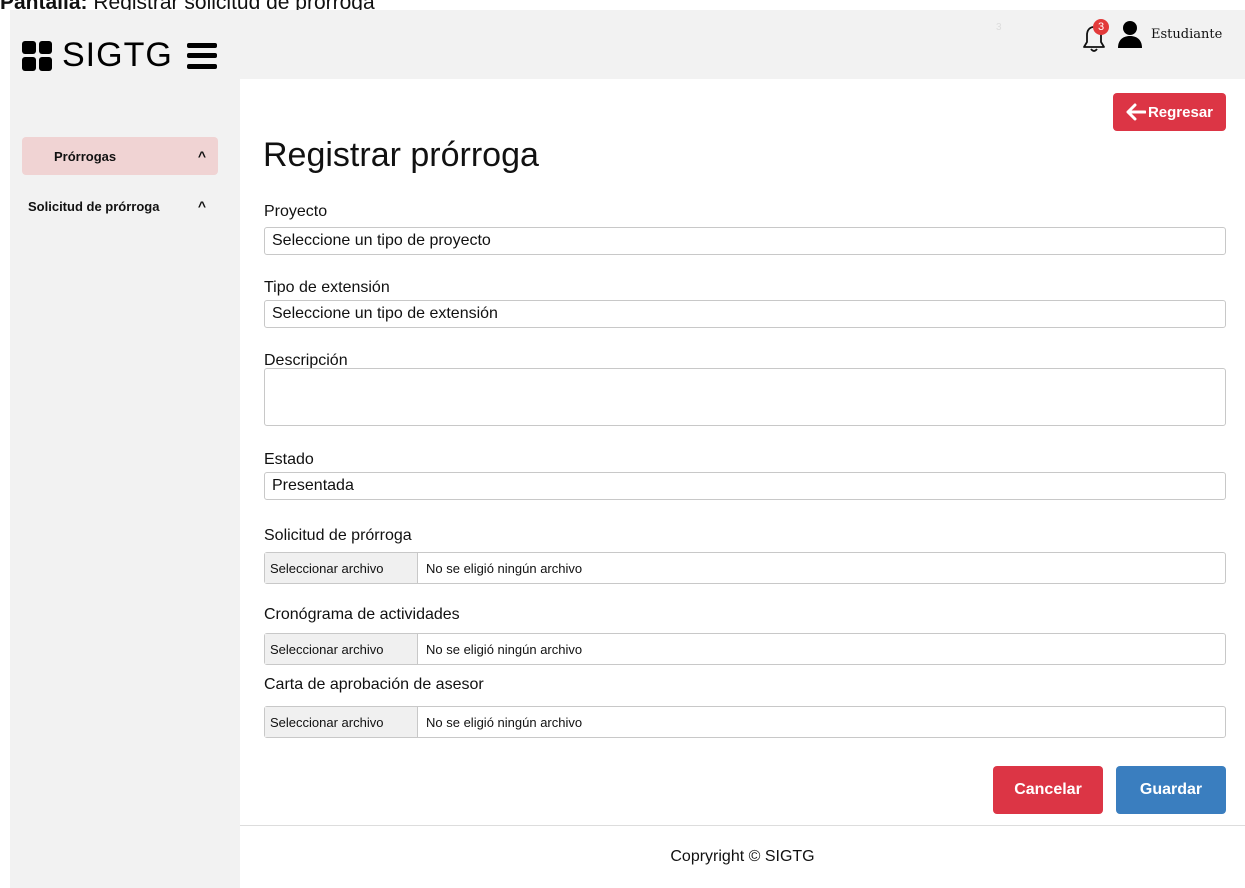  What do you see at coordinates (327, 287) in the screenshot?
I see `extension-label: Tipo de extensión` at bounding box center [327, 287].